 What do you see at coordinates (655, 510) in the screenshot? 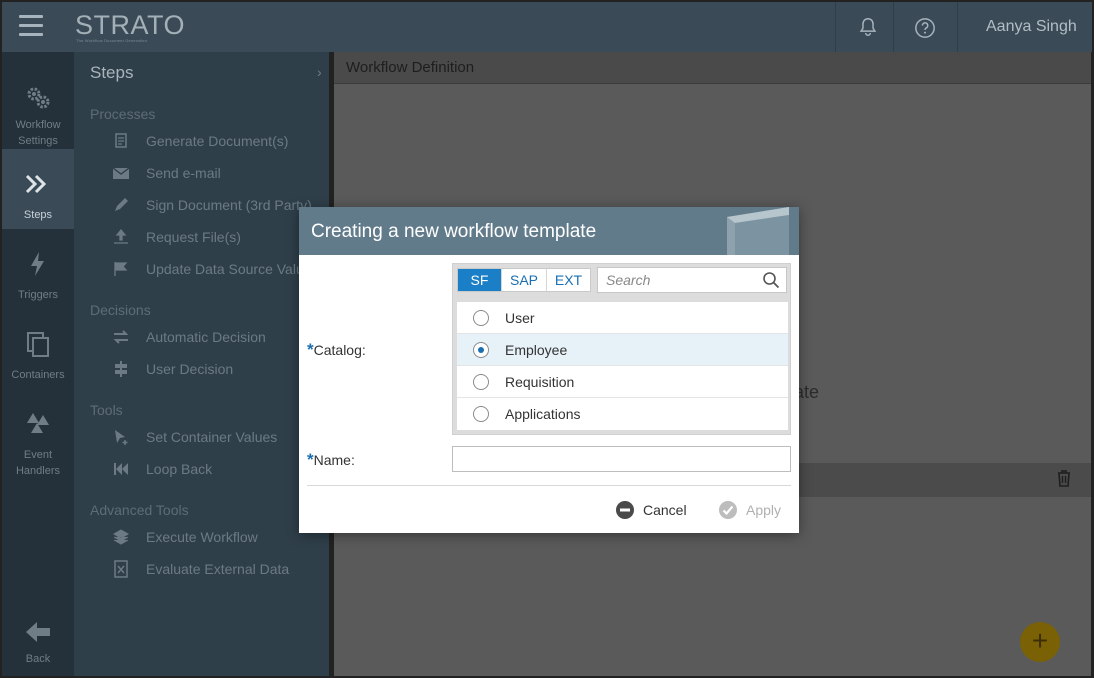
I see `cancel-button: Cancel` at bounding box center [655, 510].